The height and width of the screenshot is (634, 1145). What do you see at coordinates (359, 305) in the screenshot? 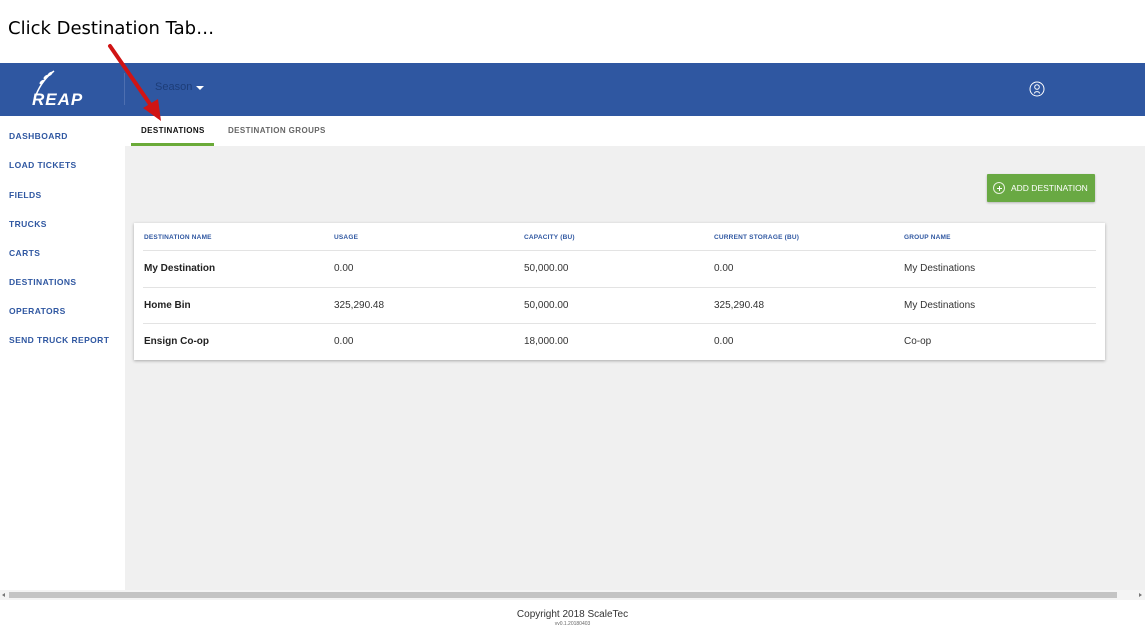
I see `usage-cell: 325,290.48` at bounding box center [359, 305].